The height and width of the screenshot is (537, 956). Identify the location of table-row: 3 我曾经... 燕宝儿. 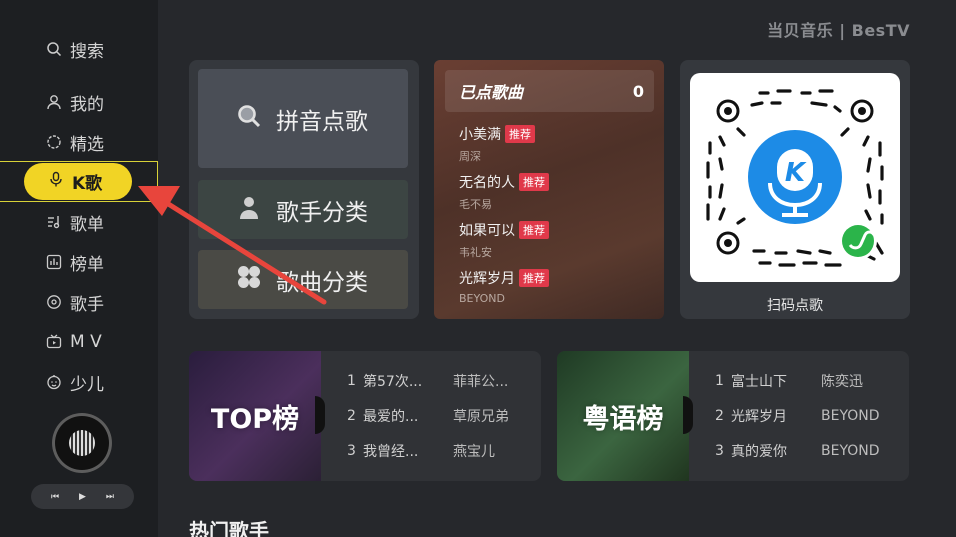
(440, 451).